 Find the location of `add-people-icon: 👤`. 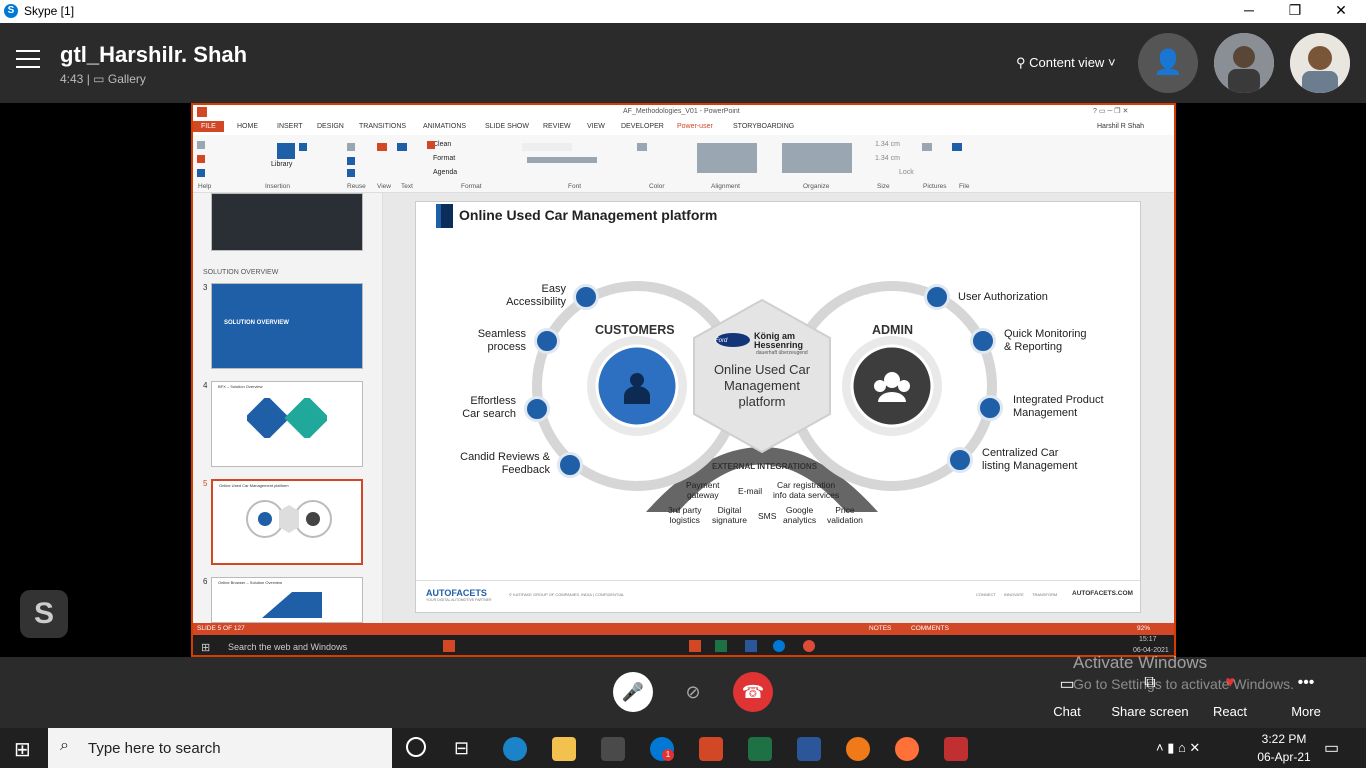

add-people-icon: 👤 is located at coordinates (1168, 63).